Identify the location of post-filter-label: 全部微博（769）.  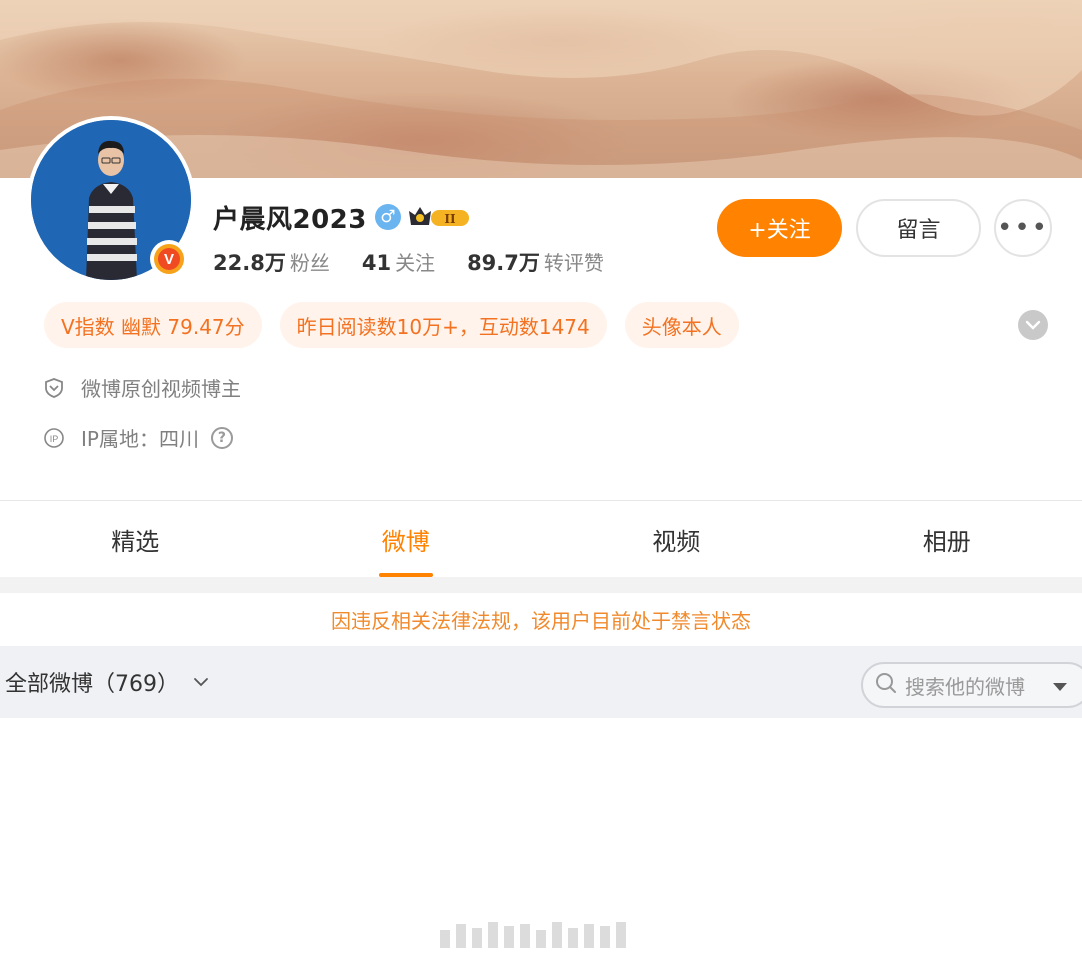
(92, 684).